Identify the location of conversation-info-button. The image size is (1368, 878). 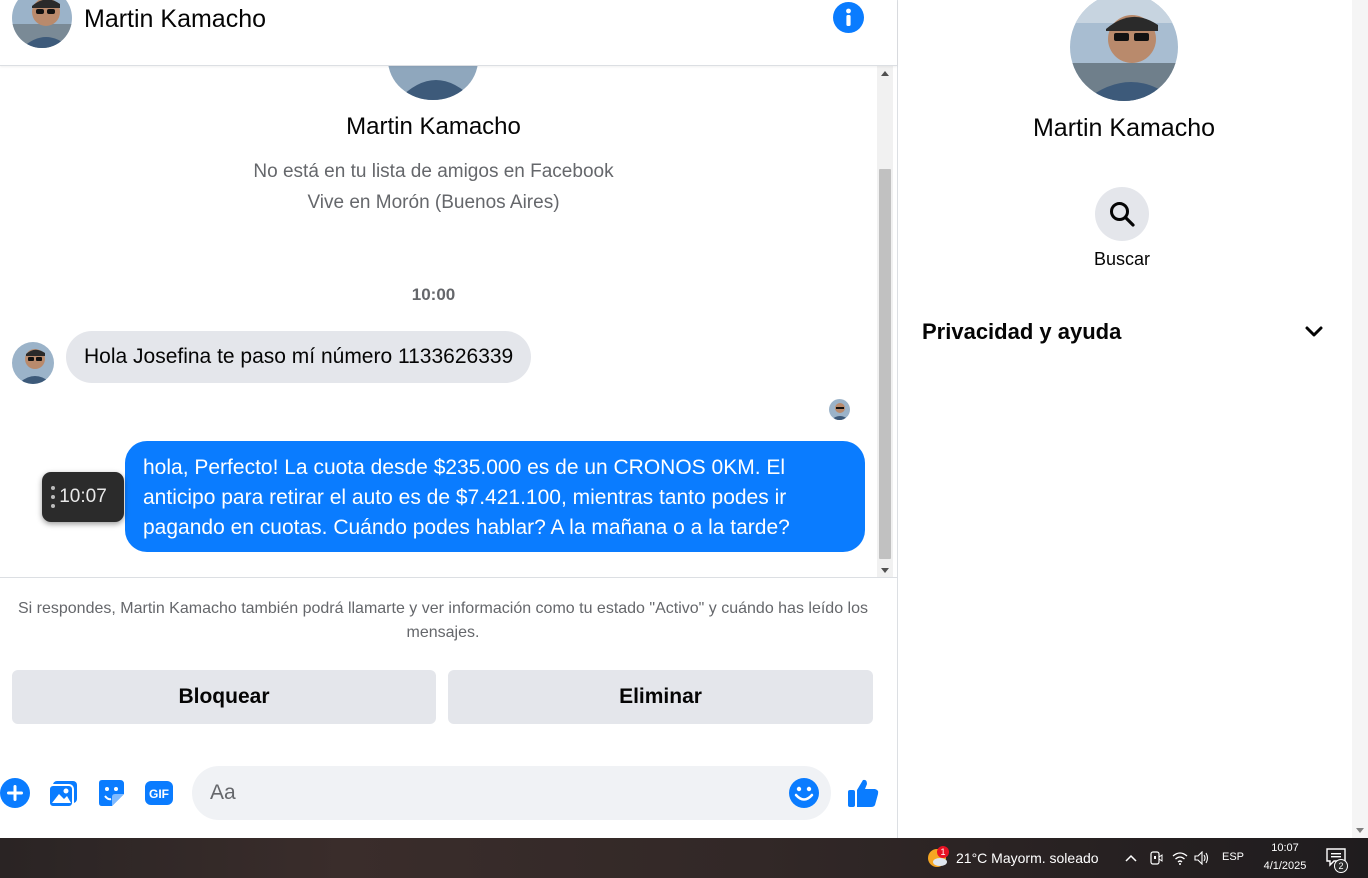
(848, 17).